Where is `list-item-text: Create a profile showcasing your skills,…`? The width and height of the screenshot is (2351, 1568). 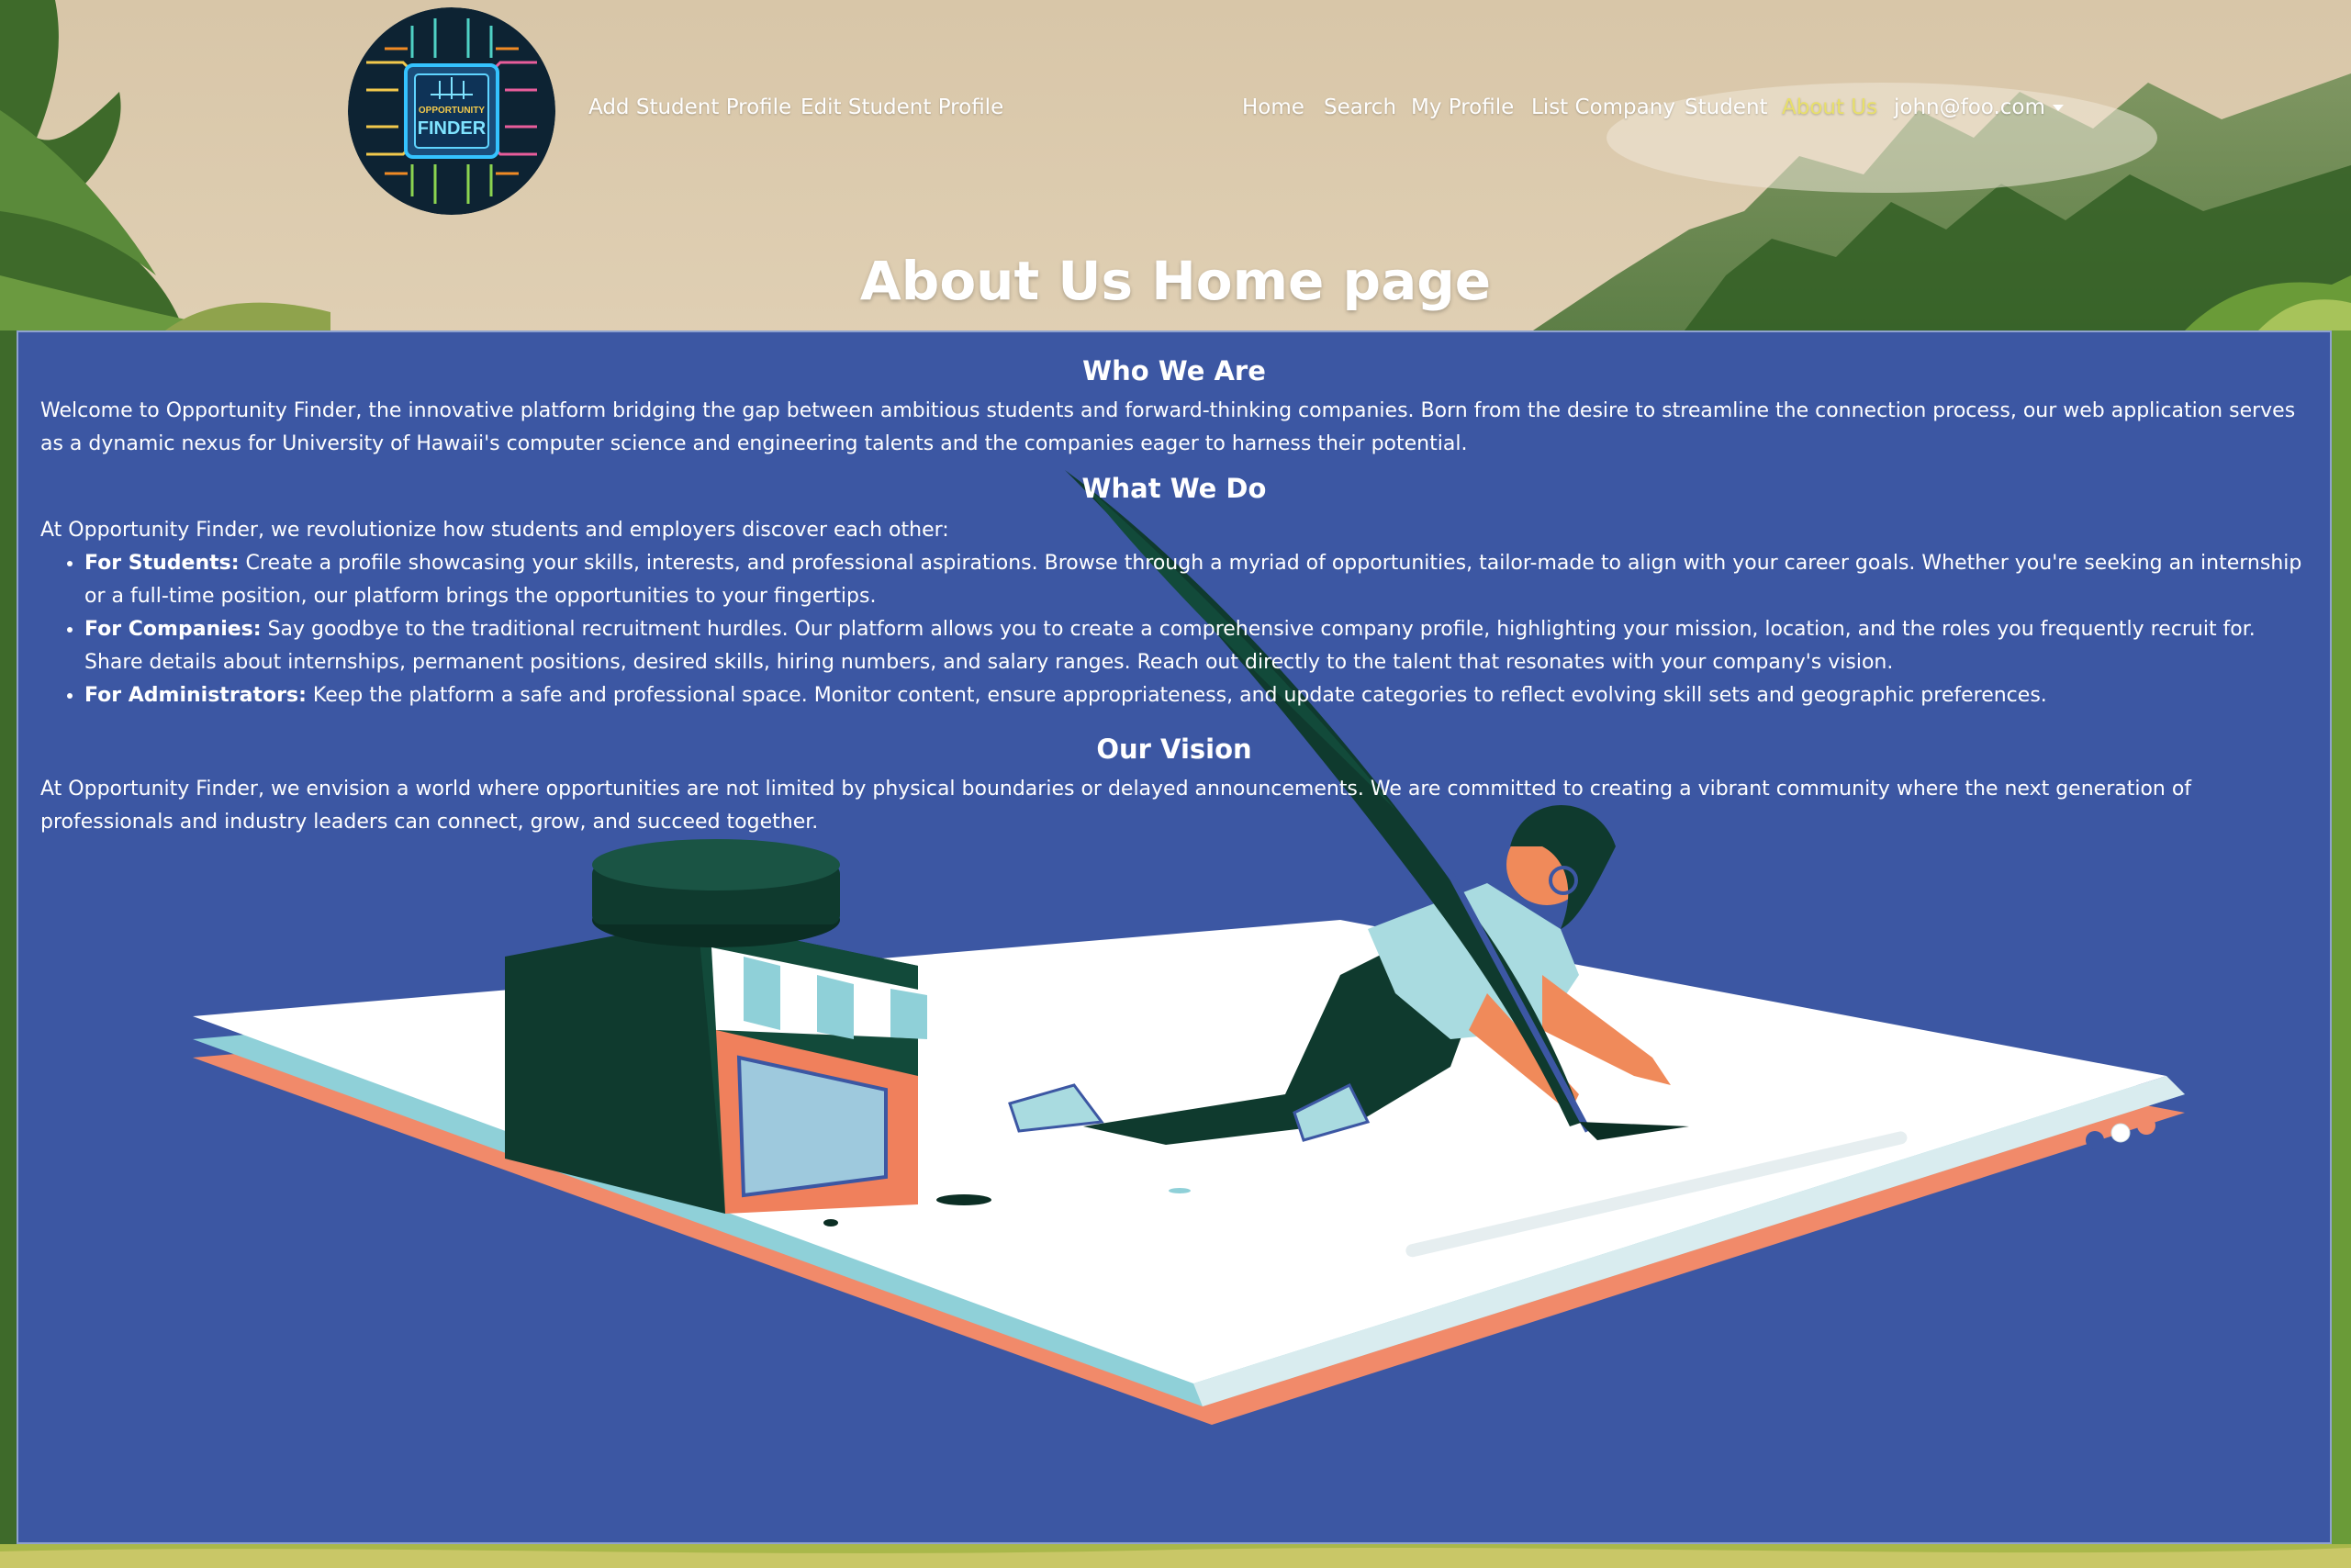 list-item-text: Create a profile showcasing your skills,… is located at coordinates (1193, 580).